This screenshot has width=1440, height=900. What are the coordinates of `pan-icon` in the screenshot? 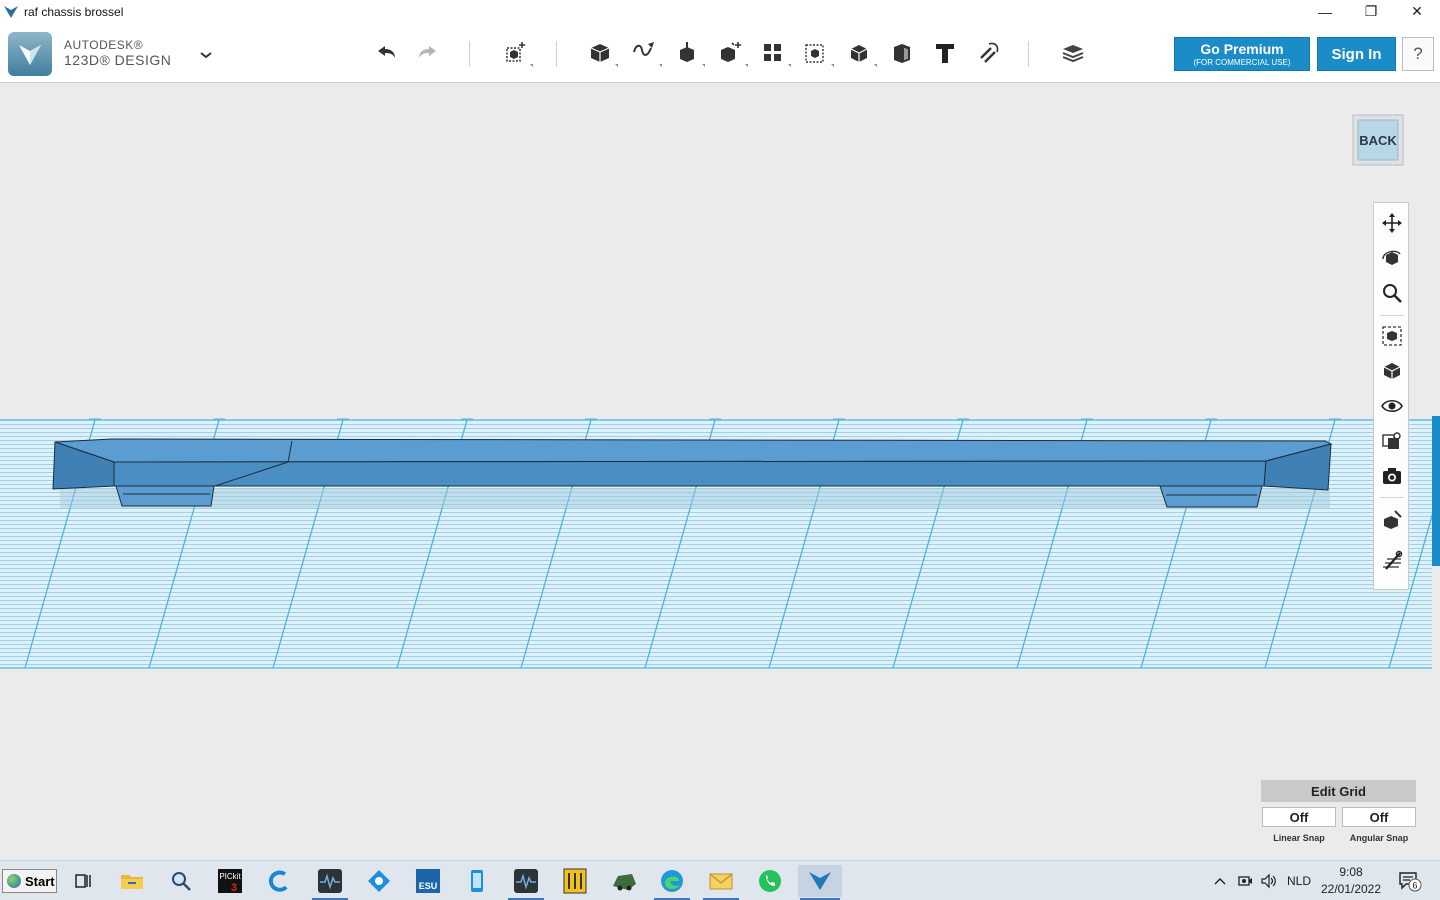 It's located at (1392, 223).